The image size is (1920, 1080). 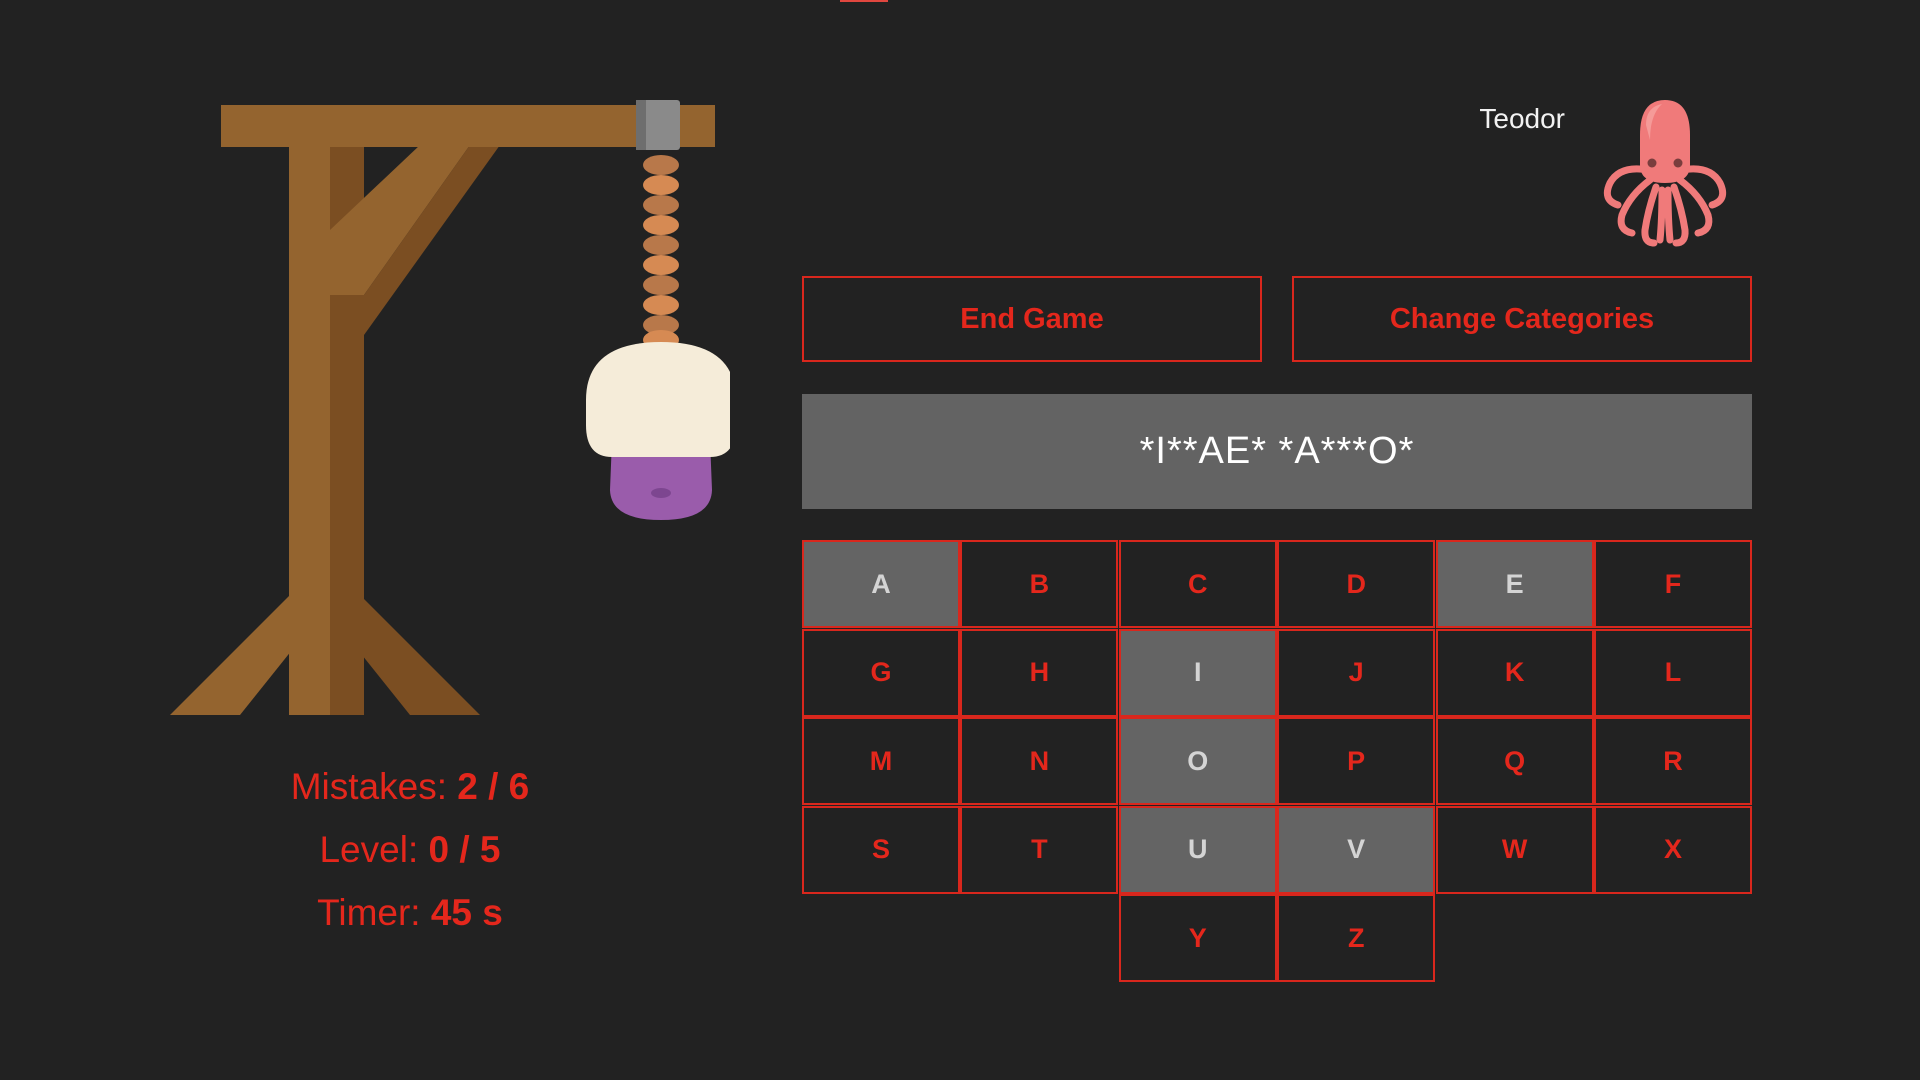 I want to click on timer-stat: Timer: 45 s, so click(x=410, y=912).